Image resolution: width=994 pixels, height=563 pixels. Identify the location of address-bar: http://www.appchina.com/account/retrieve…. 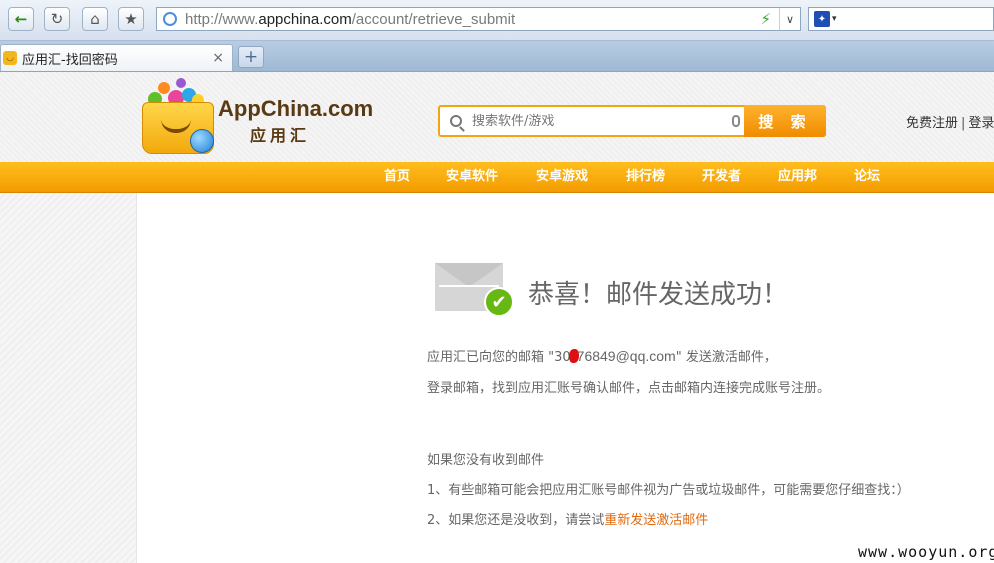
(478, 19).